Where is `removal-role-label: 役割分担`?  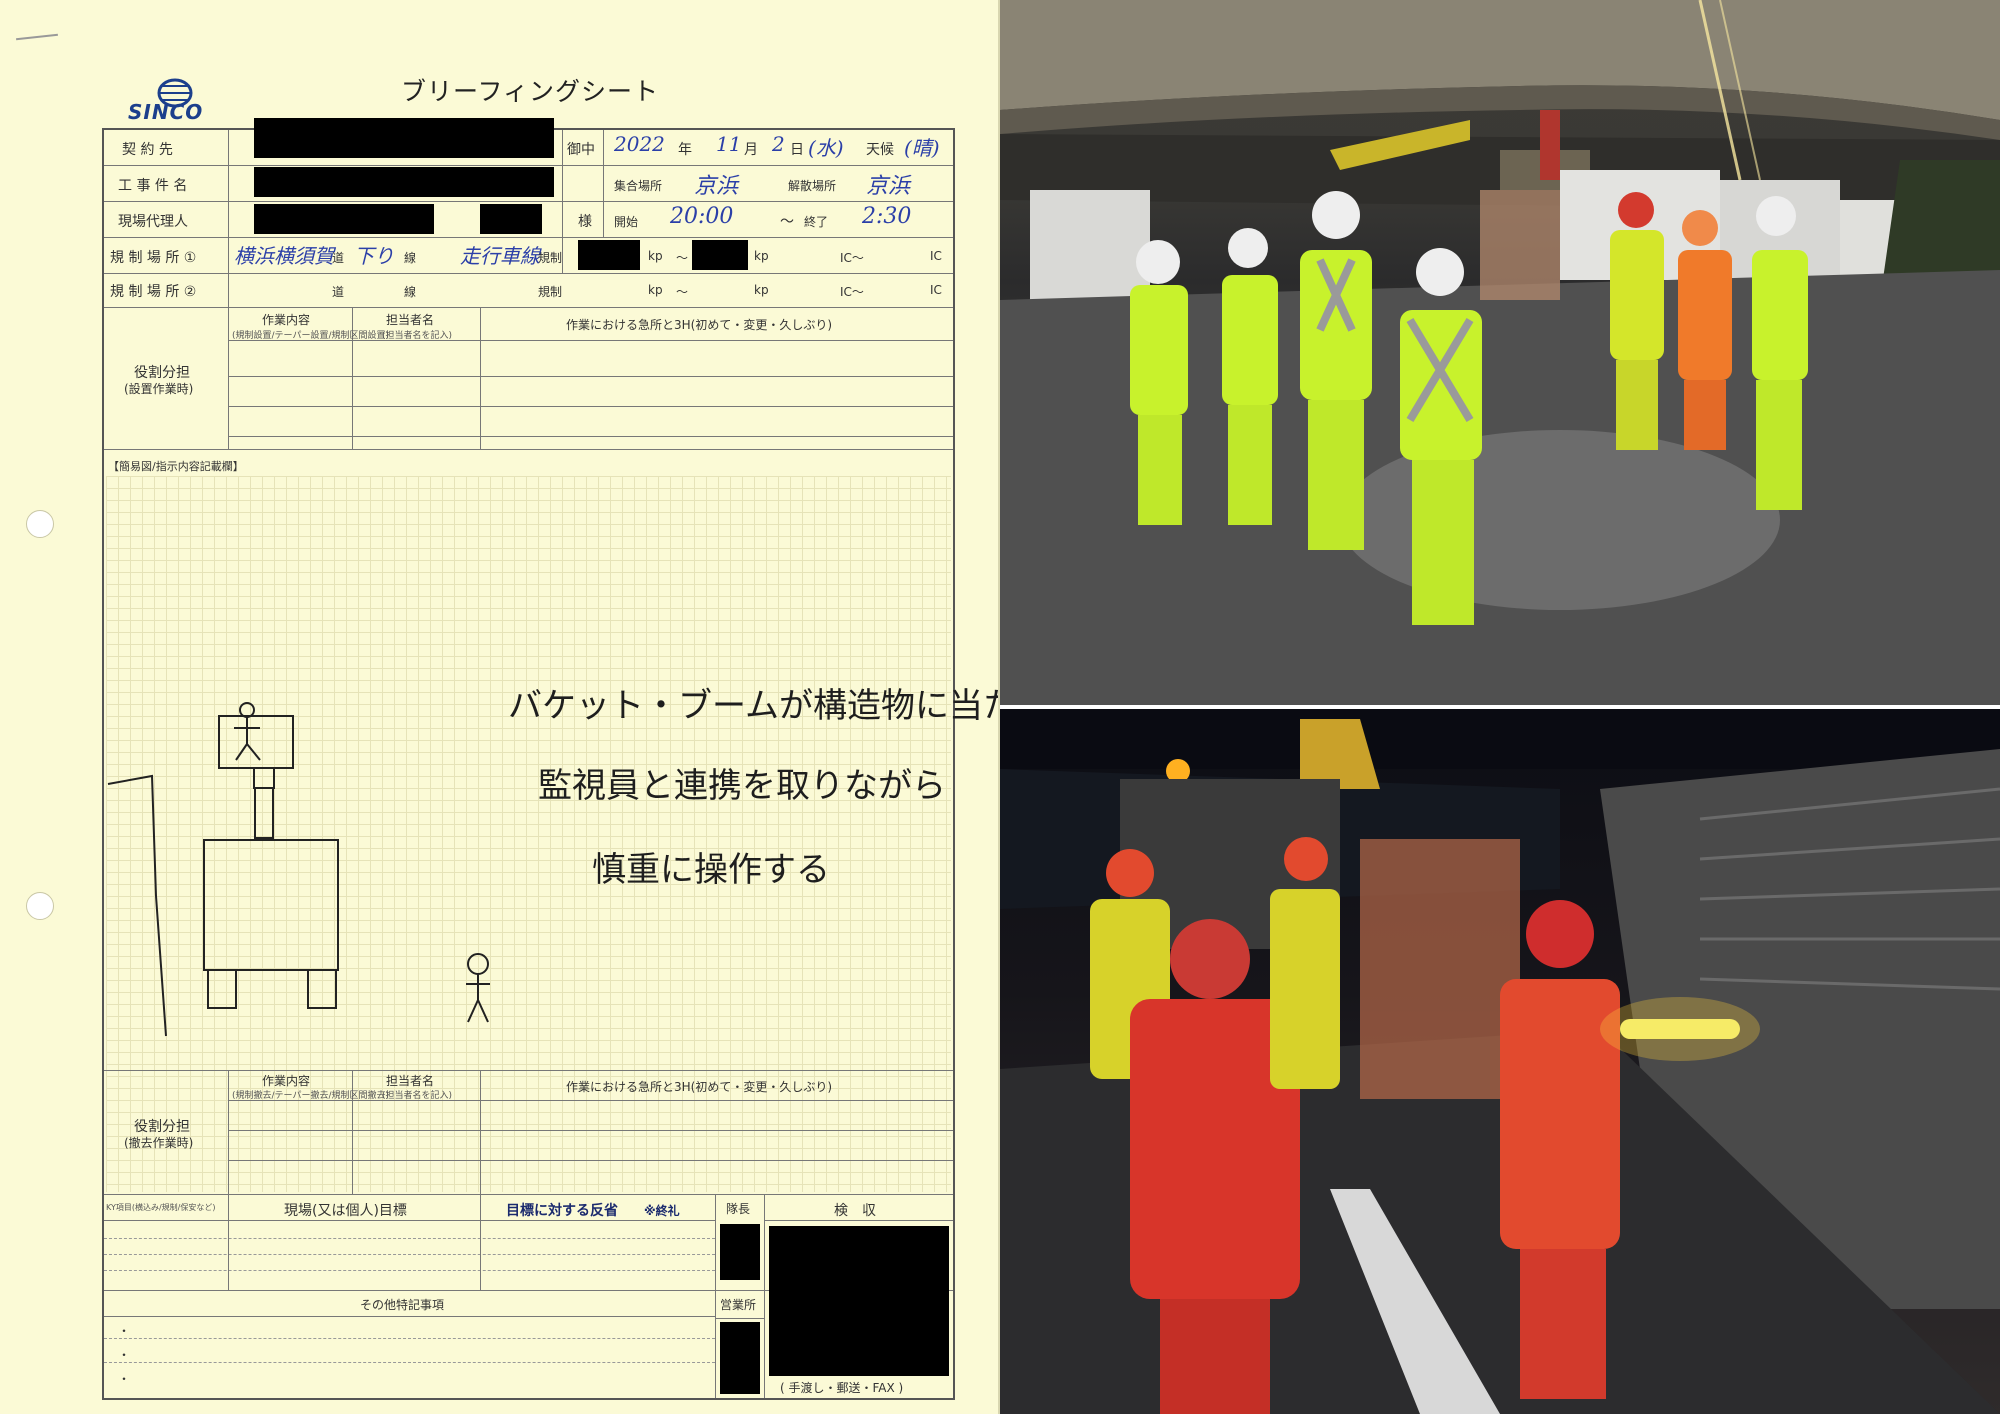
removal-role-label: 役割分担 is located at coordinates (162, 1127).